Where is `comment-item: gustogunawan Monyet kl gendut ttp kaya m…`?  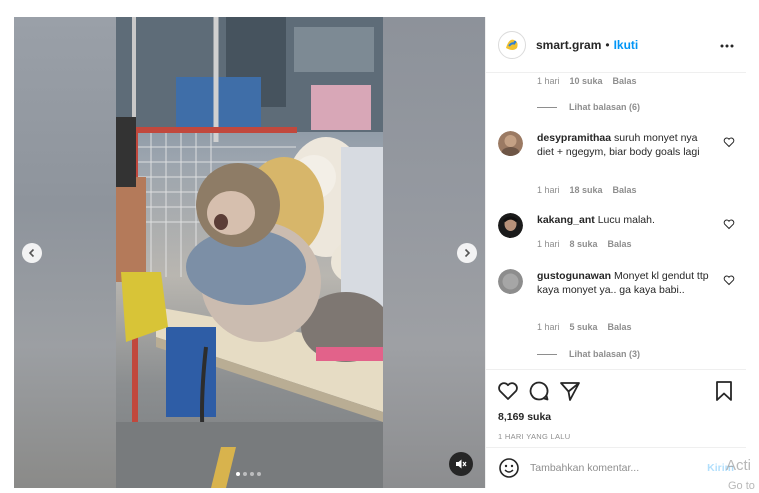
comment-item: gustogunawan Monyet kl gendut ttp kaya m… is located at coordinates (616, 304).